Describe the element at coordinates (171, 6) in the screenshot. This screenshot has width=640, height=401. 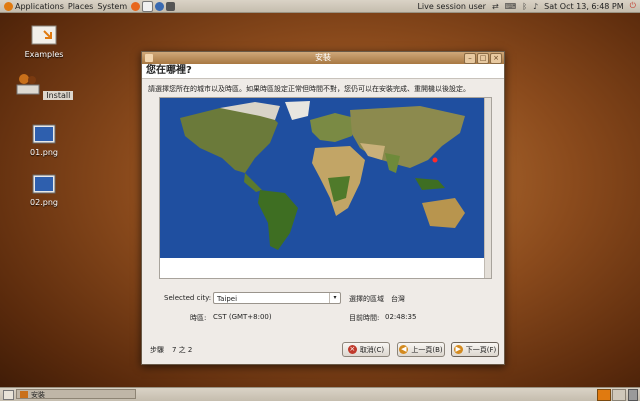
I see `screenshot-icon` at that location.